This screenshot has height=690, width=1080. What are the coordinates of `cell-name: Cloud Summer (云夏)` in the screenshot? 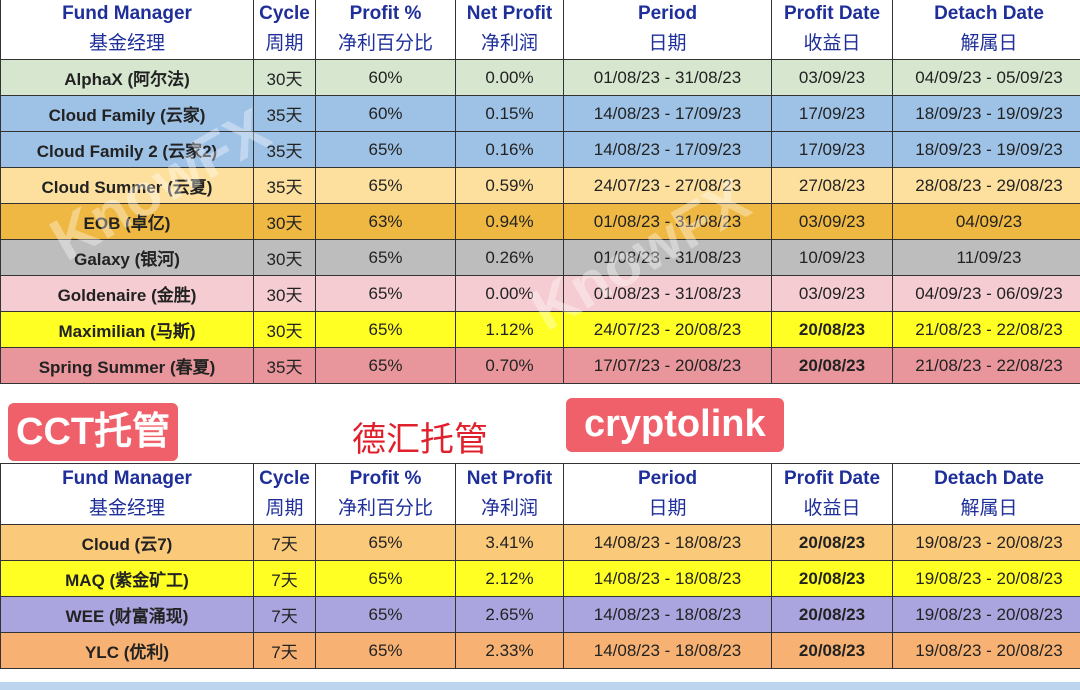 It's located at (127, 185).